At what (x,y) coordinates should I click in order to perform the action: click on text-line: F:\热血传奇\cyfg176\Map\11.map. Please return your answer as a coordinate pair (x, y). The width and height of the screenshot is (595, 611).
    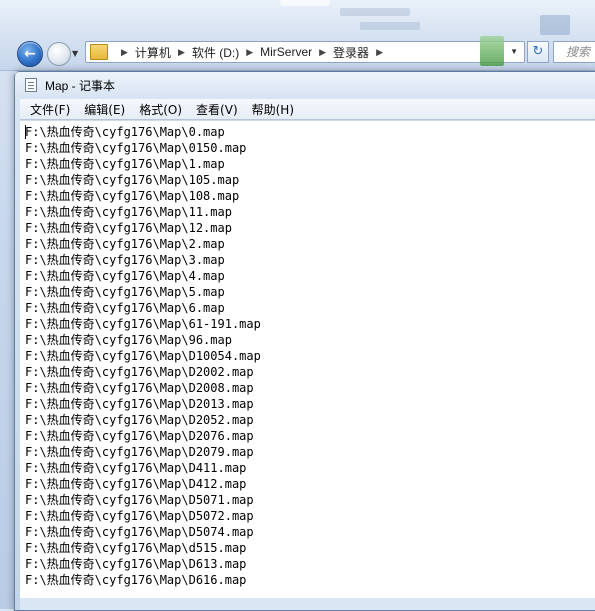
    Looking at the image, I should click on (128, 212).